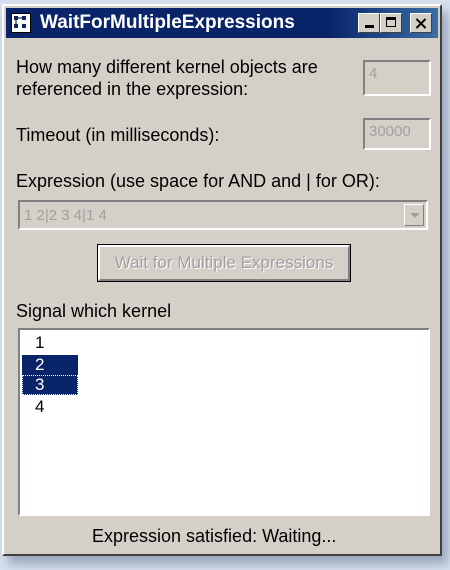  Describe the element at coordinates (118, 135) in the screenshot. I see `timeout-label: Timeout (in milliseconds):` at that location.